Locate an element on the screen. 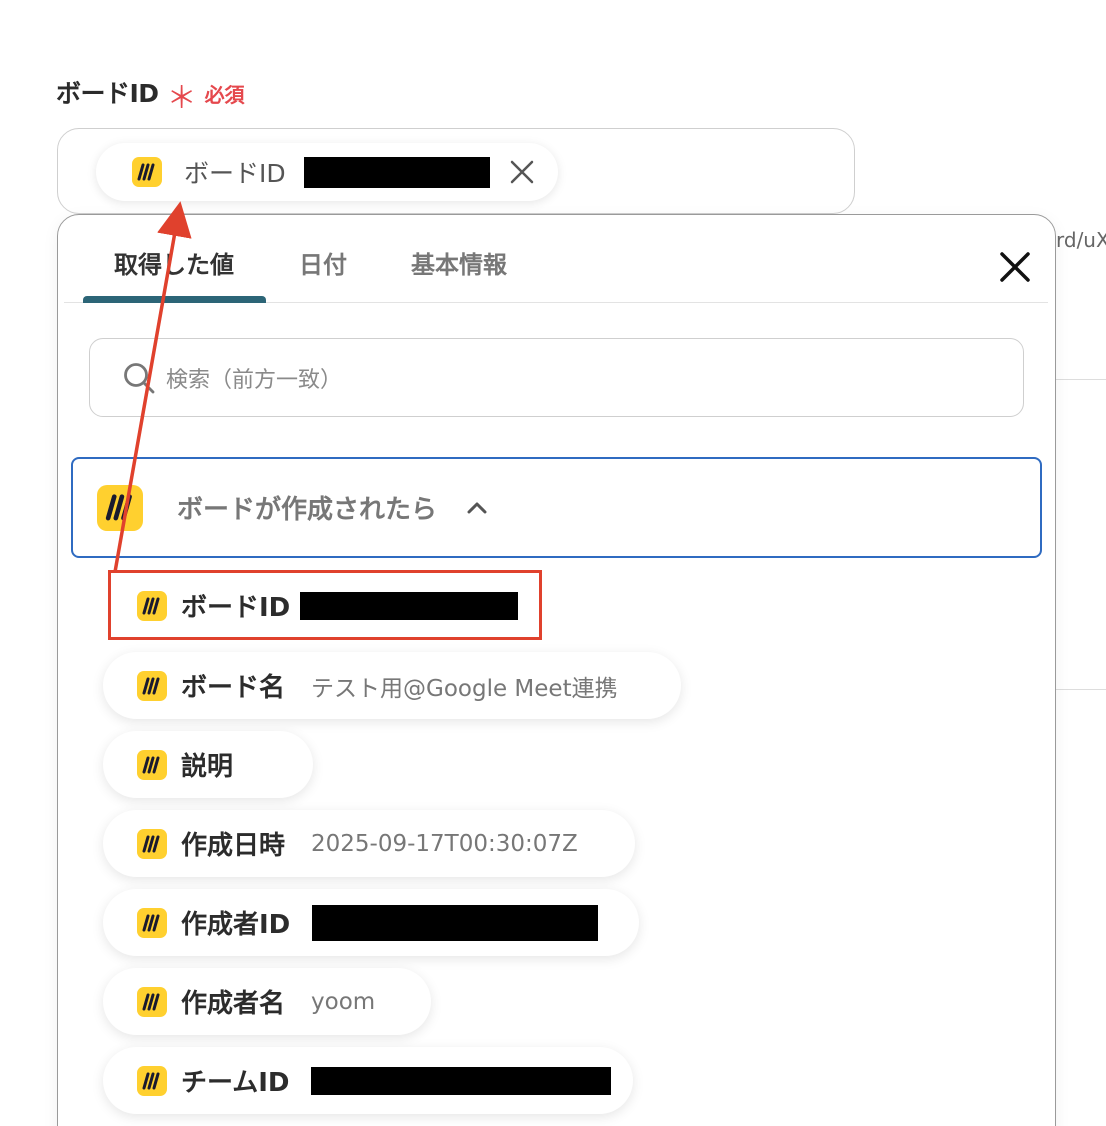 This screenshot has width=1106, height=1126. output-item-creator-name: 作成者名 yoom is located at coordinates (267, 1001).